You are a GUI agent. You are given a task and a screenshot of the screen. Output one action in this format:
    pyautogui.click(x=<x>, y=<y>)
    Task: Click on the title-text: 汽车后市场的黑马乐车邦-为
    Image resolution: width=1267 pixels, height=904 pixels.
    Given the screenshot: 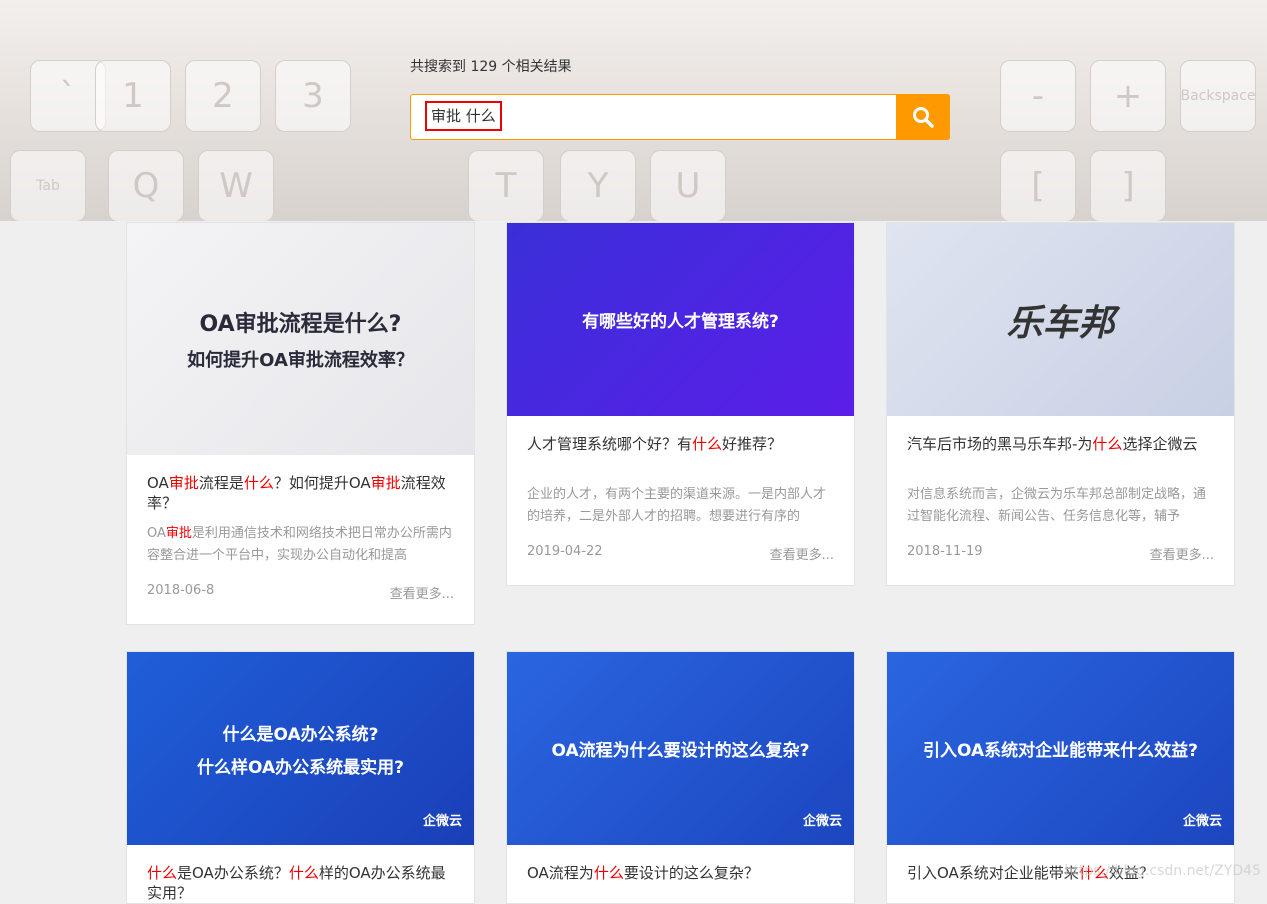 What is the action you would take?
    pyautogui.click(x=1000, y=444)
    